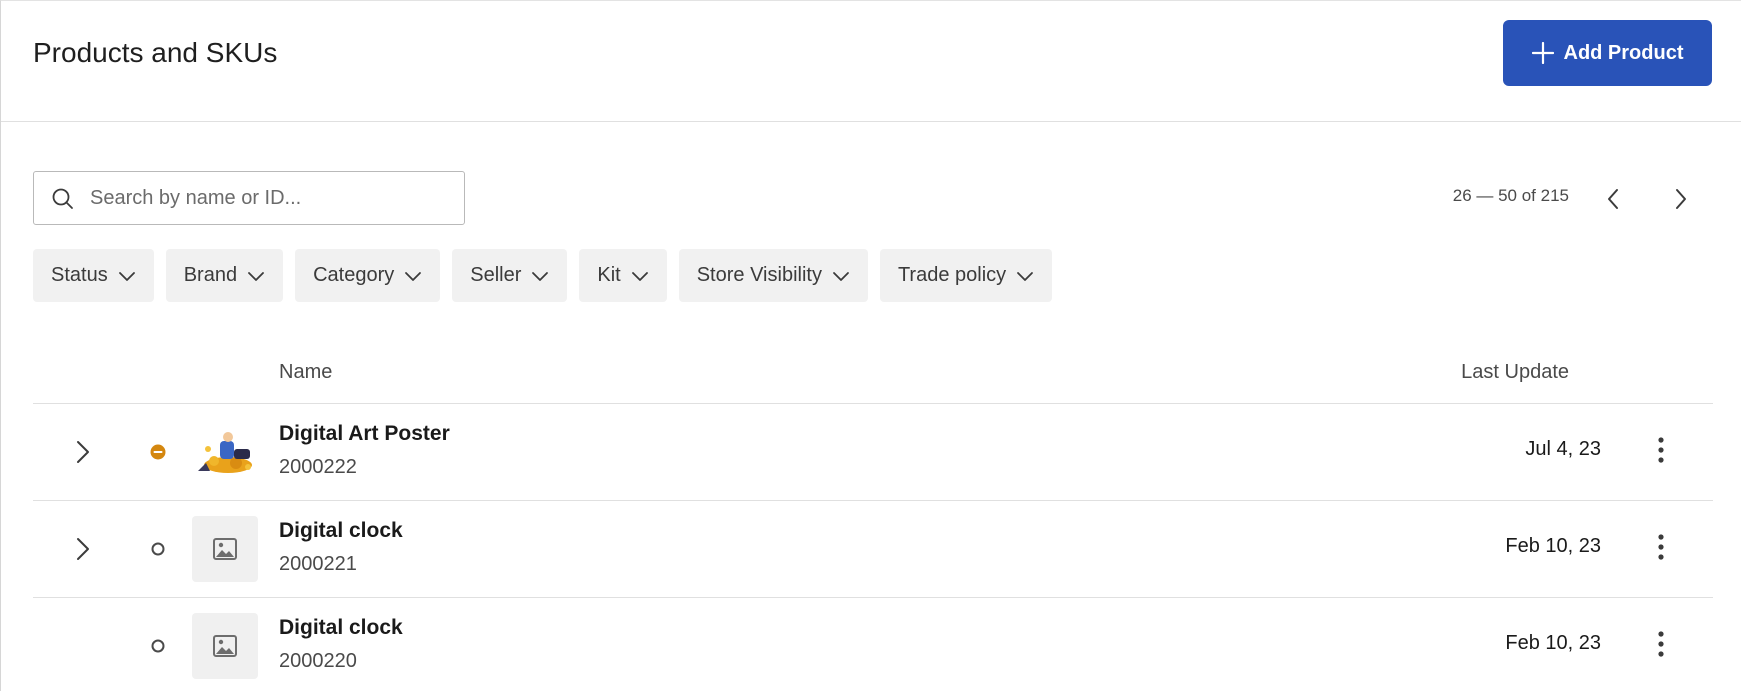 This screenshot has height=694, width=1741. Describe the element at coordinates (62, 198) in the screenshot. I see `search-icon` at that location.